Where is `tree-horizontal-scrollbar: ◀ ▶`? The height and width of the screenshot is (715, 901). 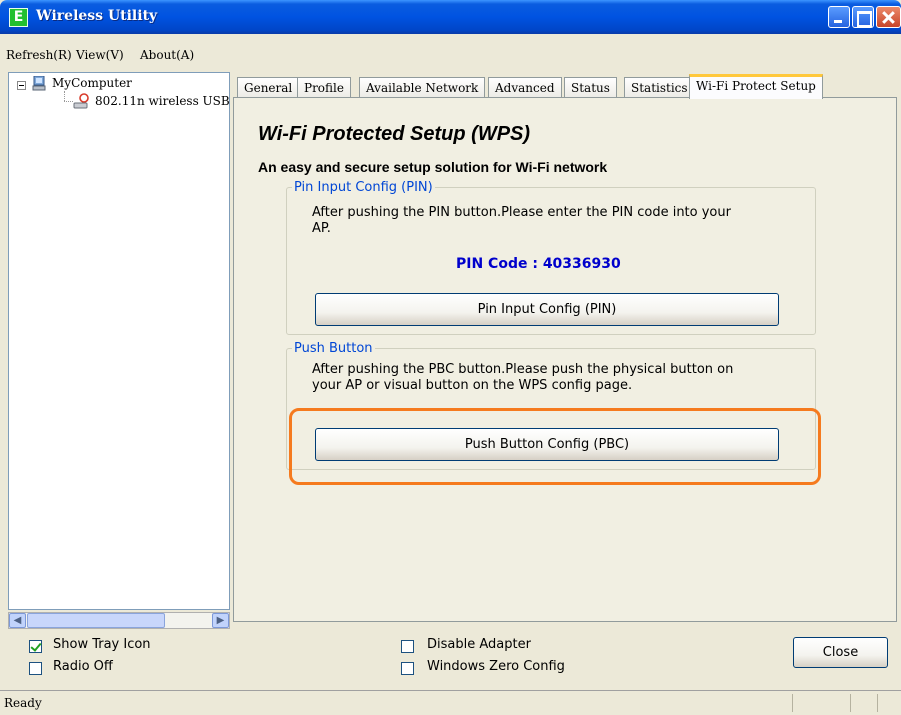 tree-horizontal-scrollbar: ◀ ▶ is located at coordinates (119, 620).